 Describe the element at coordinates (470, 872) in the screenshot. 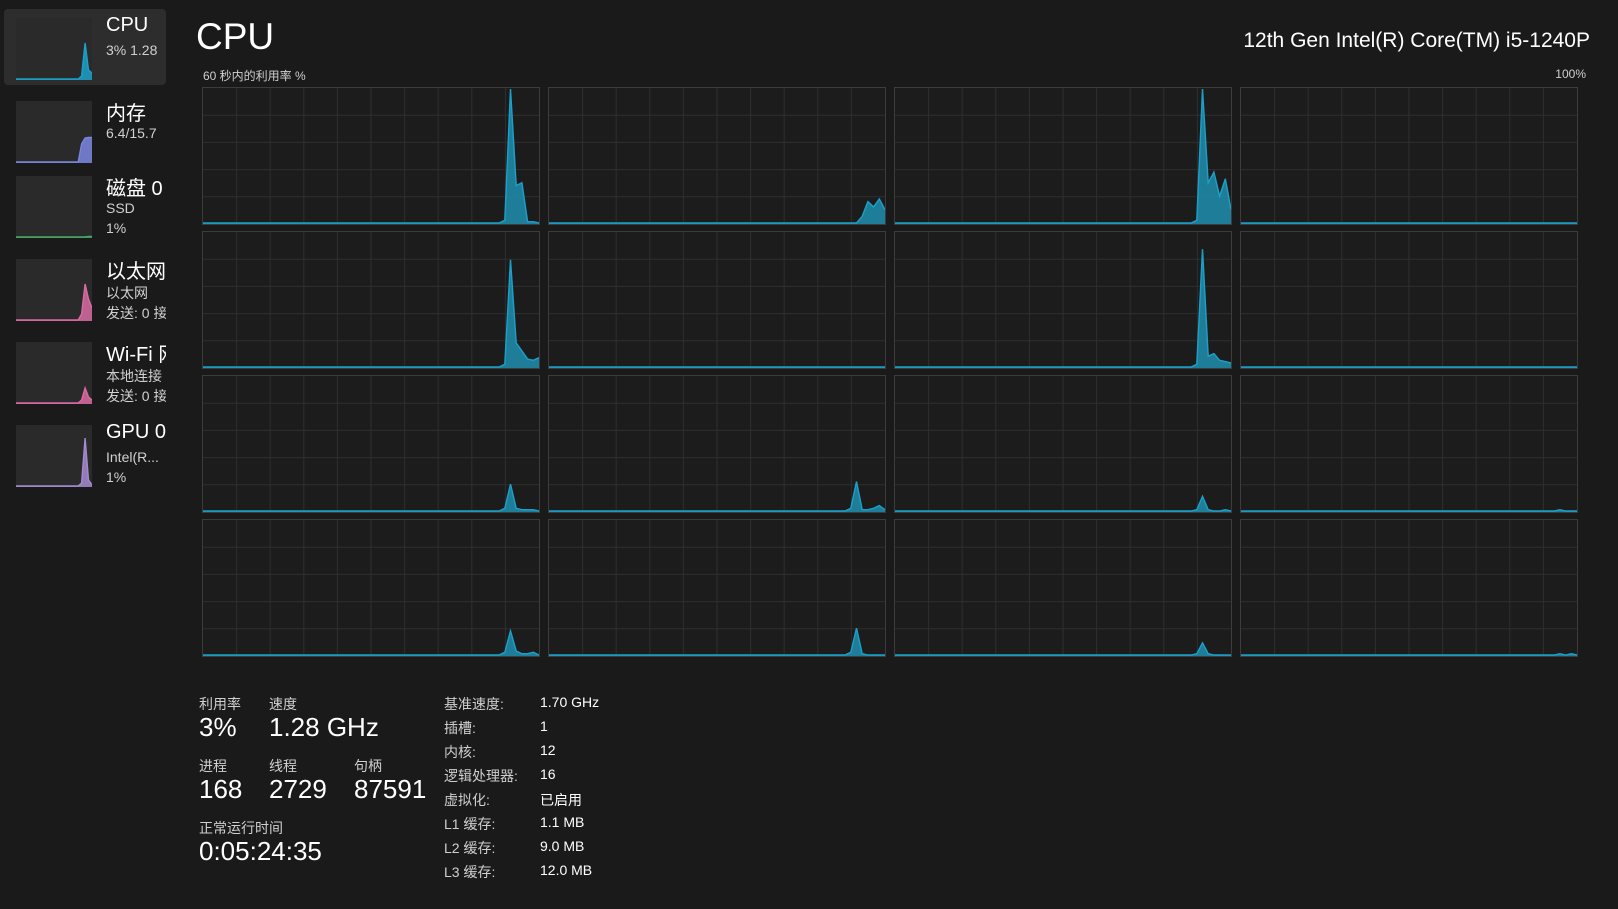

I see `spec-label: L3 缓存:` at that location.